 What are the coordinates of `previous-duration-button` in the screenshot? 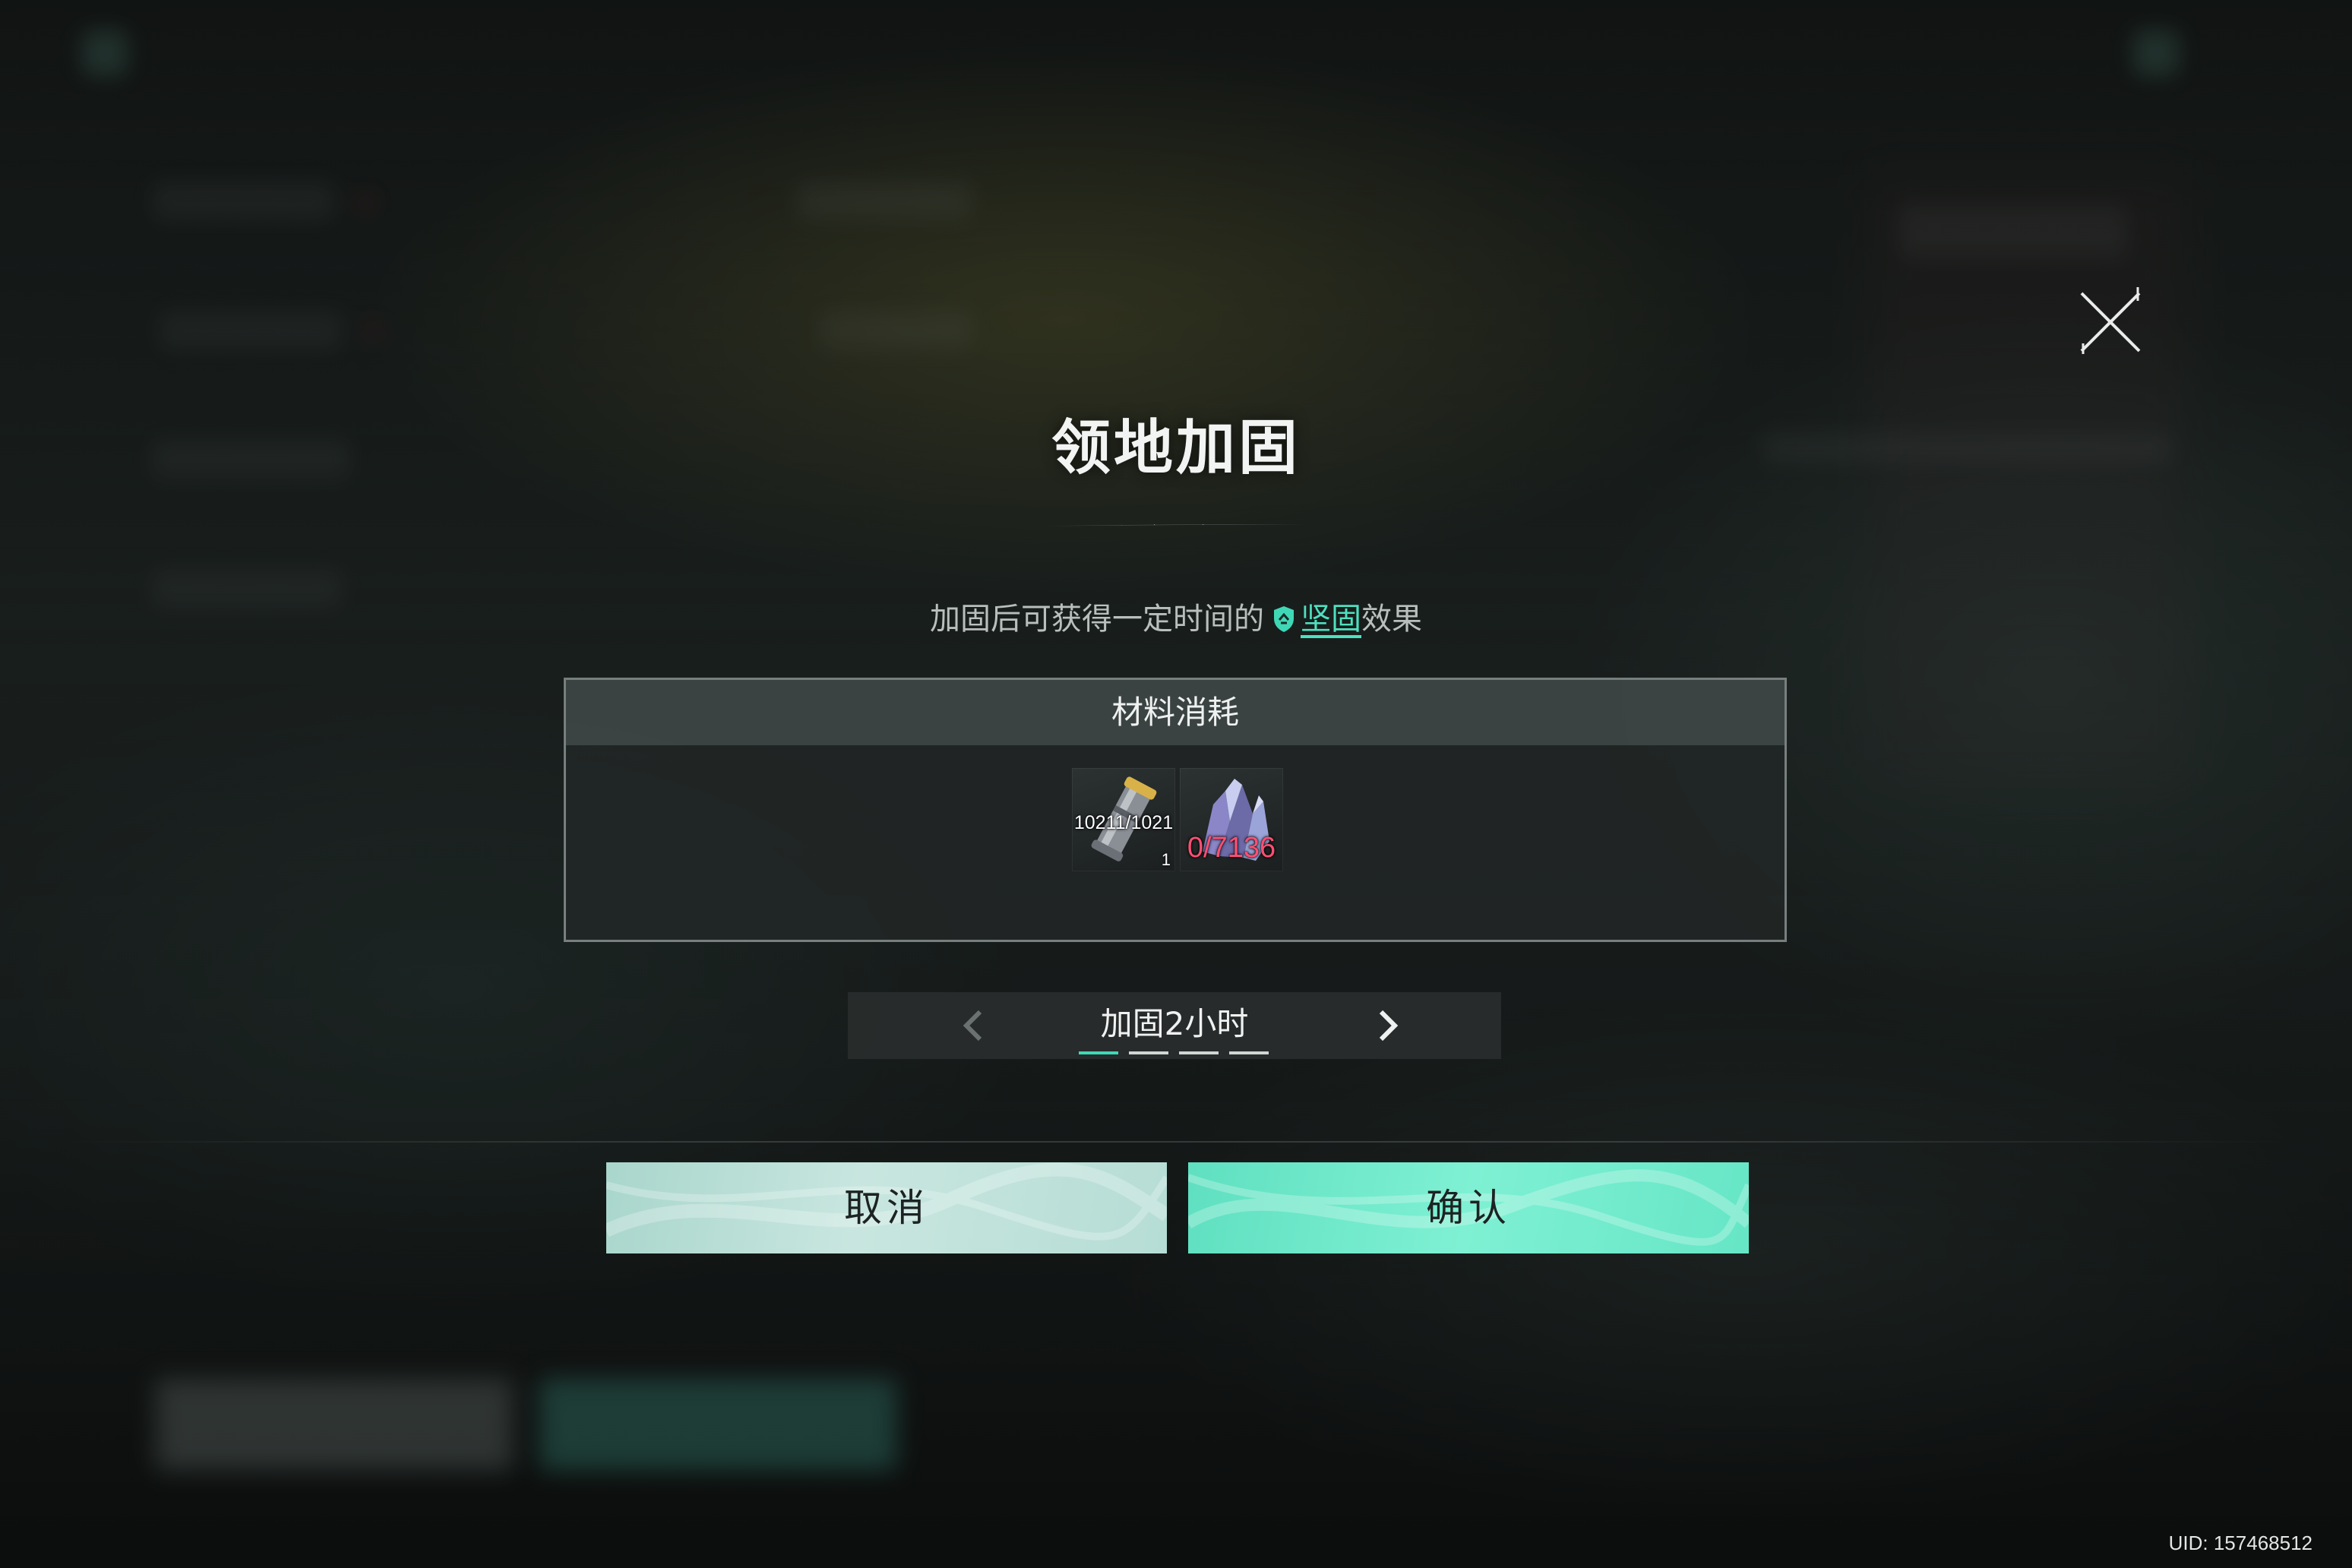 It's located at (974, 1025).